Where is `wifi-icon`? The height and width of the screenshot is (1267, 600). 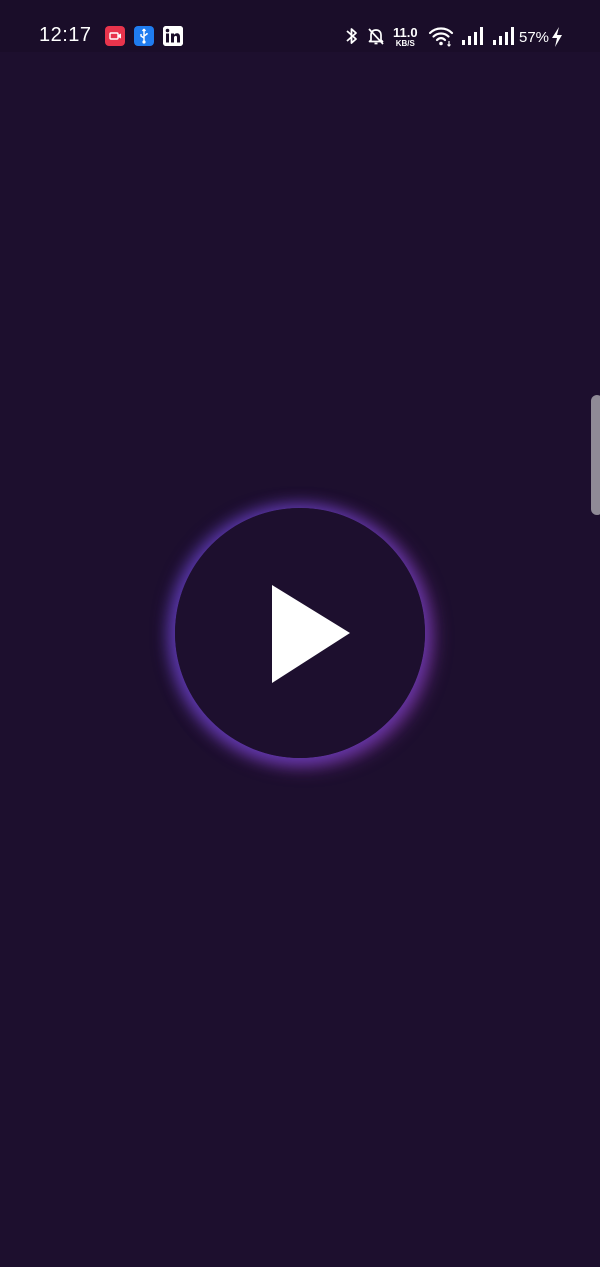 wifi-icon is located at coordinates (441, 37).